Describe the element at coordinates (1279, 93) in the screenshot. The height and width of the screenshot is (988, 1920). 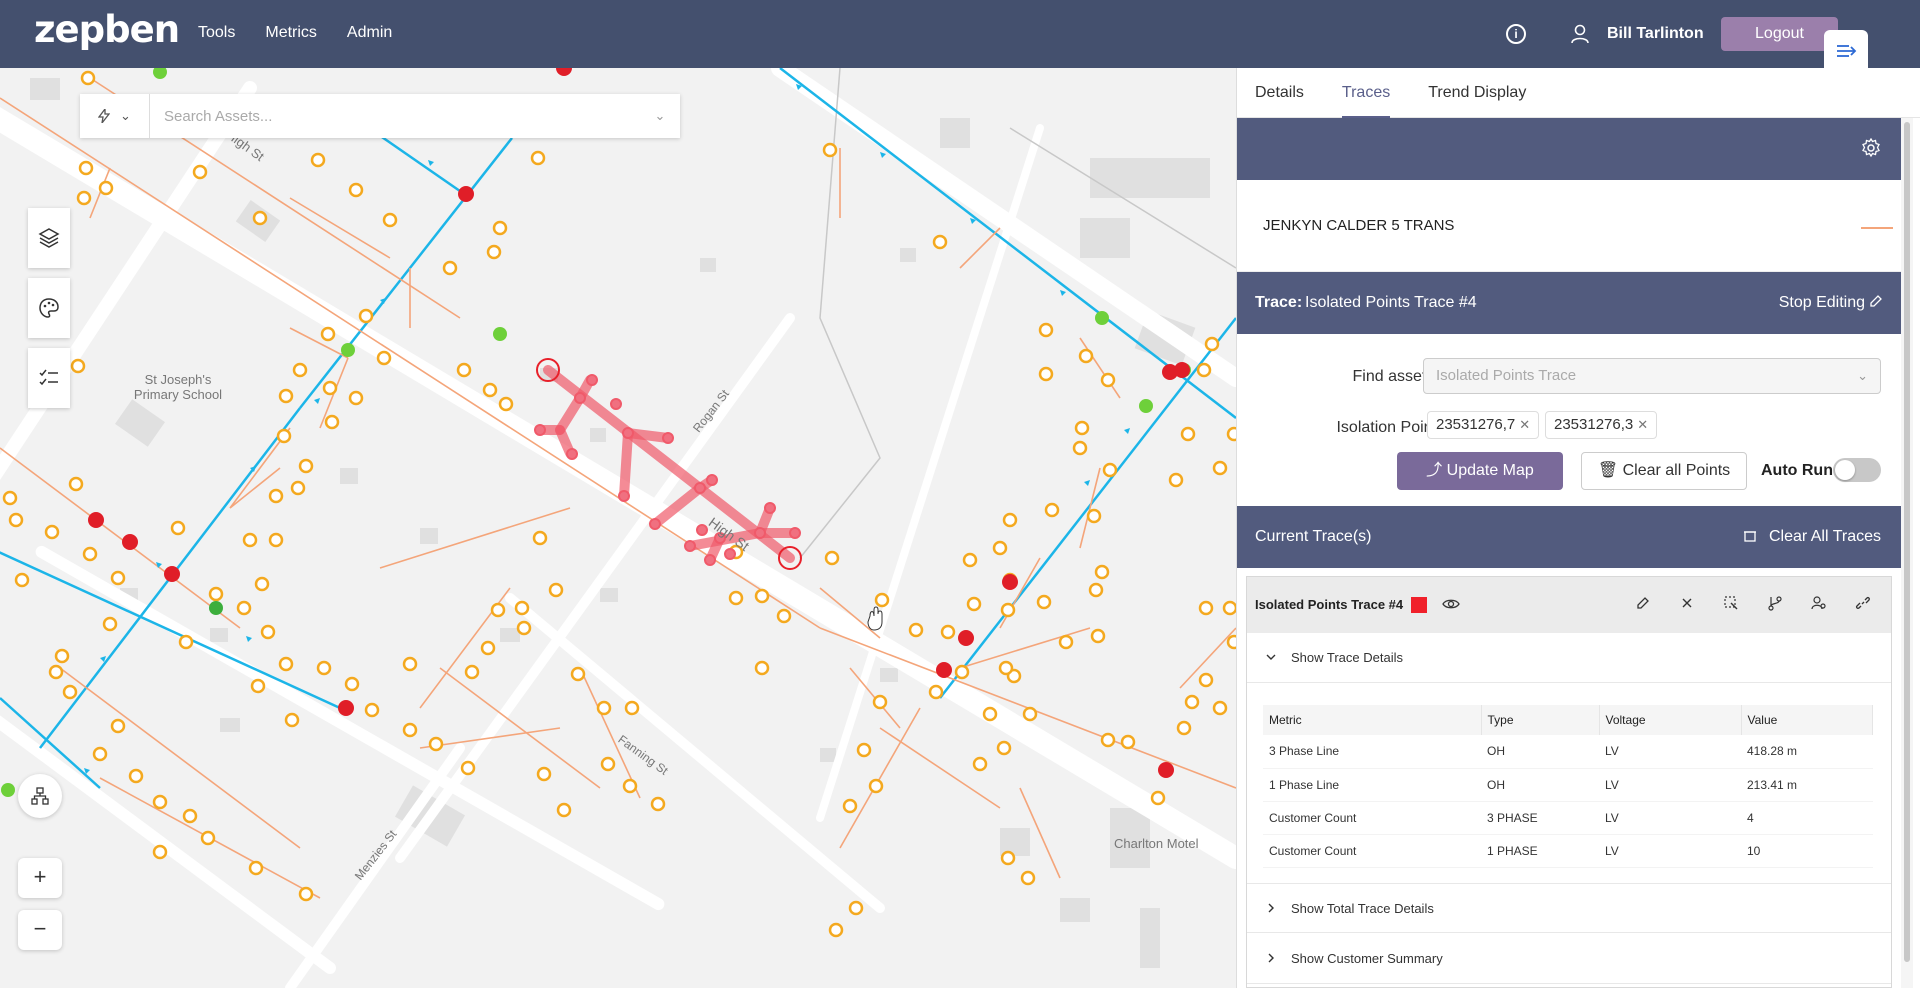
I see `tab-details: Details` at that location.